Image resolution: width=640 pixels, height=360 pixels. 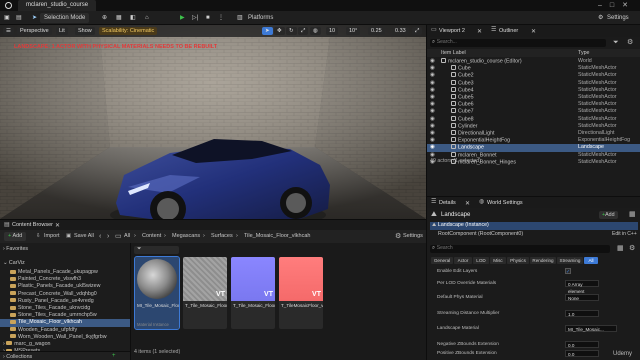 What do you see at coordinates (533, 90) in the screenshot?
I see `outliner-row: ◉ Cube4 StaticMeshActor` at bounding box center [533, 90].